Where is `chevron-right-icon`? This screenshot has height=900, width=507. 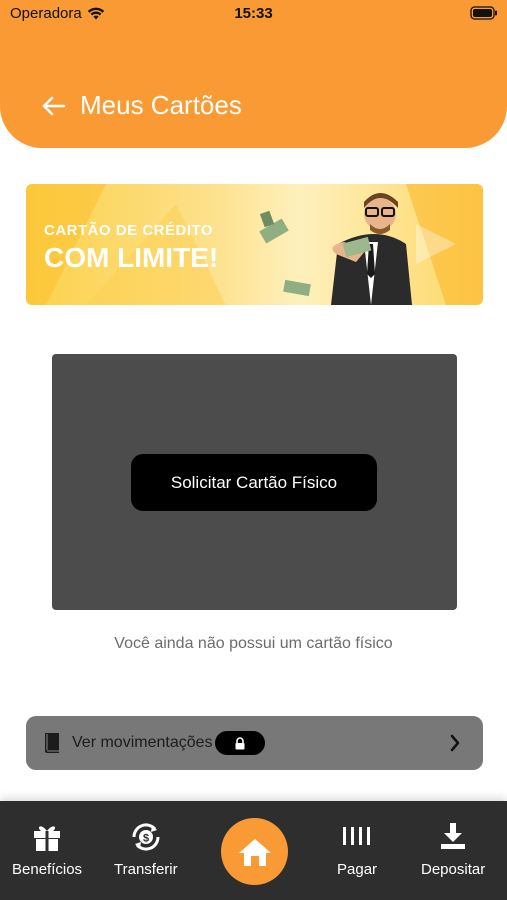 chevron-right-icon is located at coordinates (455, 743).